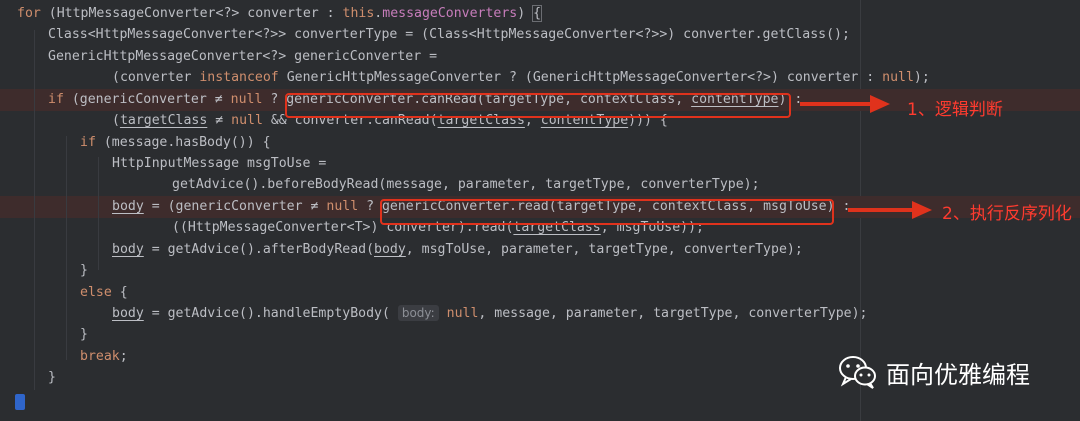 The image size is (1080, 421). What do you see at coordinates (450, 13) in the screenshot?
I see `code-token: messageConverters` at bounding box center [450, 13].